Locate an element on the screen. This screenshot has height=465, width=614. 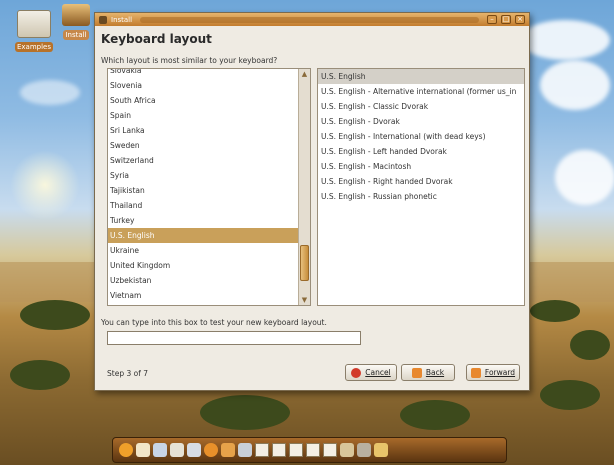
forward-button: Forward is located at coordinates (493, 372).